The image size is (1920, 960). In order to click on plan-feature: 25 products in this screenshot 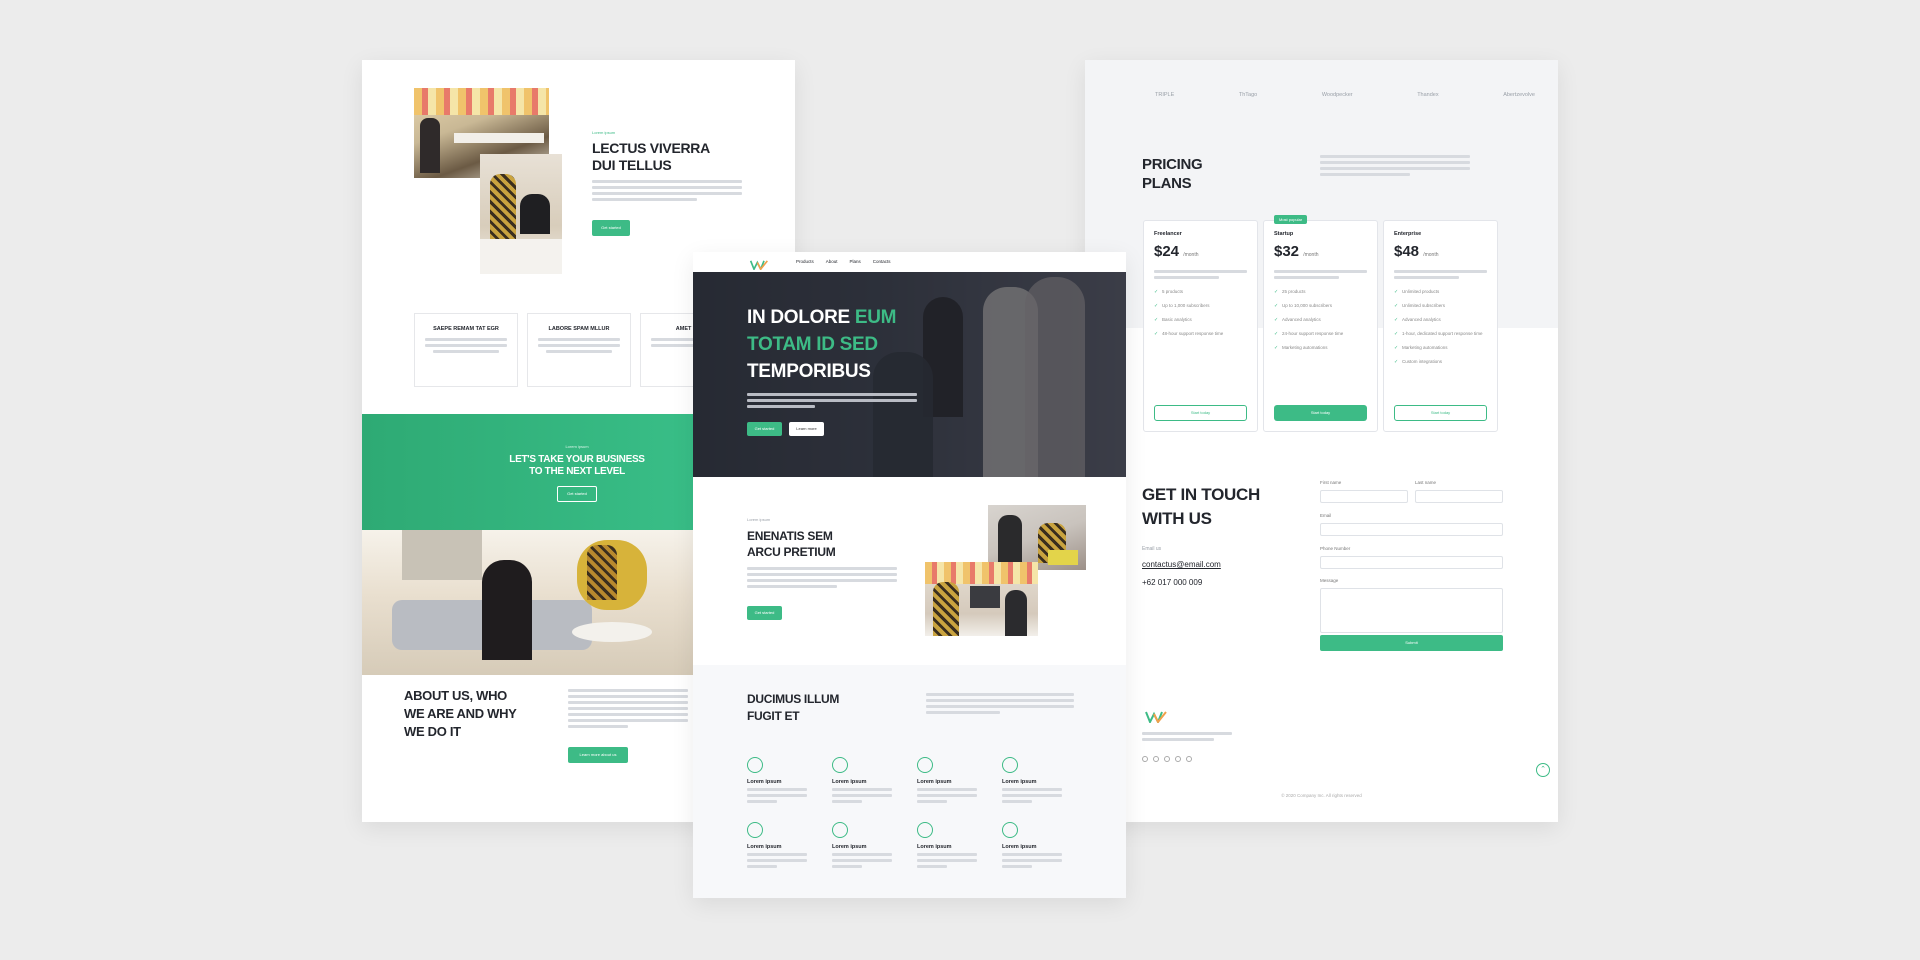, I will do `click(1320, 292)`.